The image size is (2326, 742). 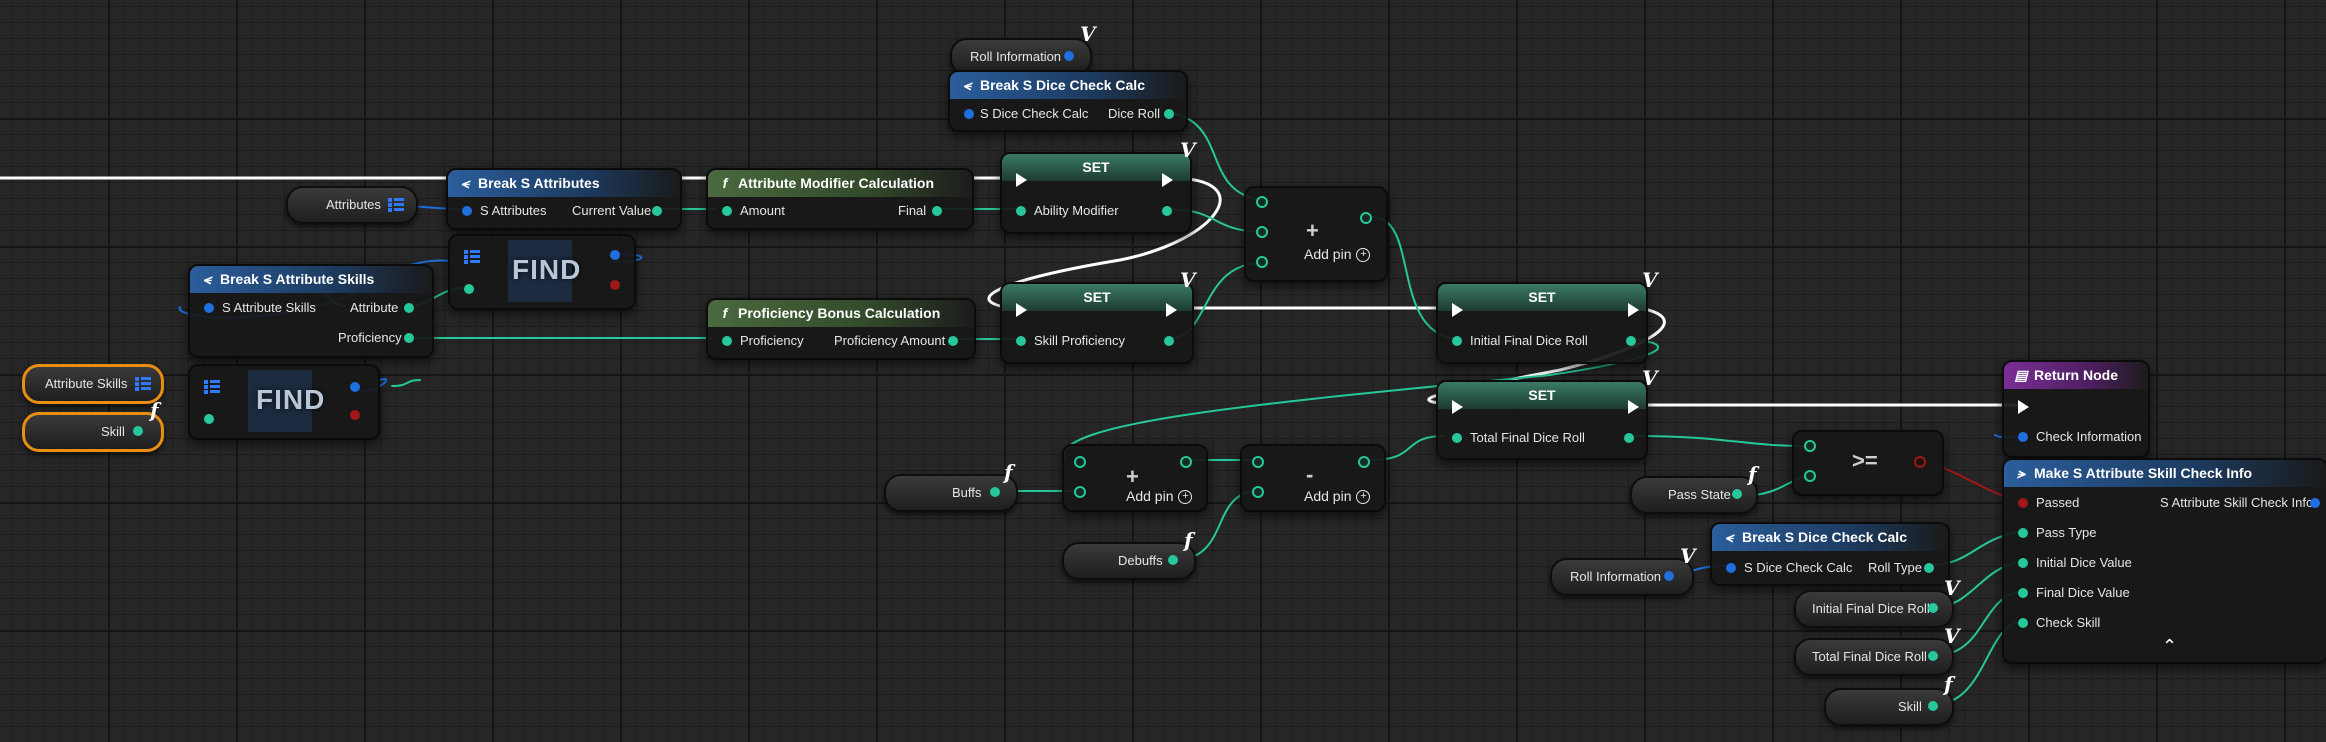 I want to click on initial-final-dice-roll-variable: Initial Final Dice Roll, so click(x=1874, y=609).